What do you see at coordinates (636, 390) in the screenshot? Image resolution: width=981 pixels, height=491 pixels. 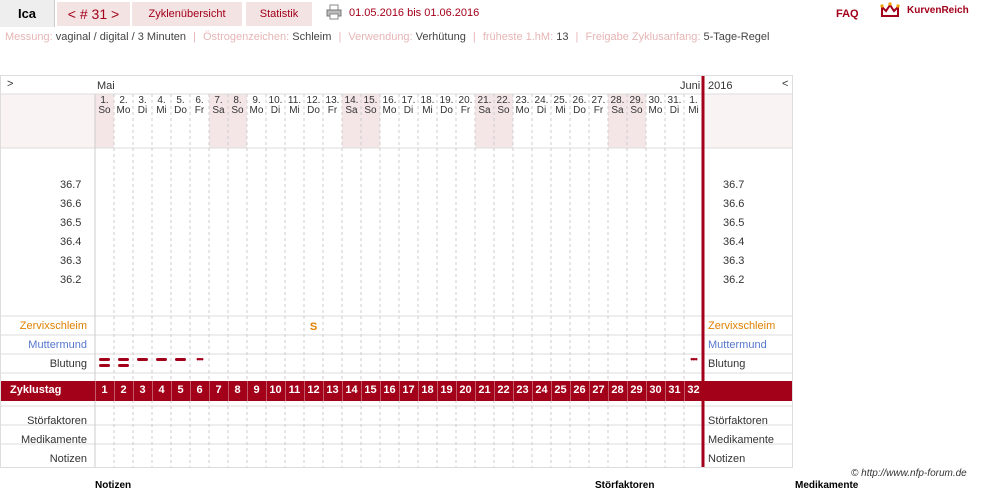 I see `cycle-day-number: 29` at bounding box center [636, 390].